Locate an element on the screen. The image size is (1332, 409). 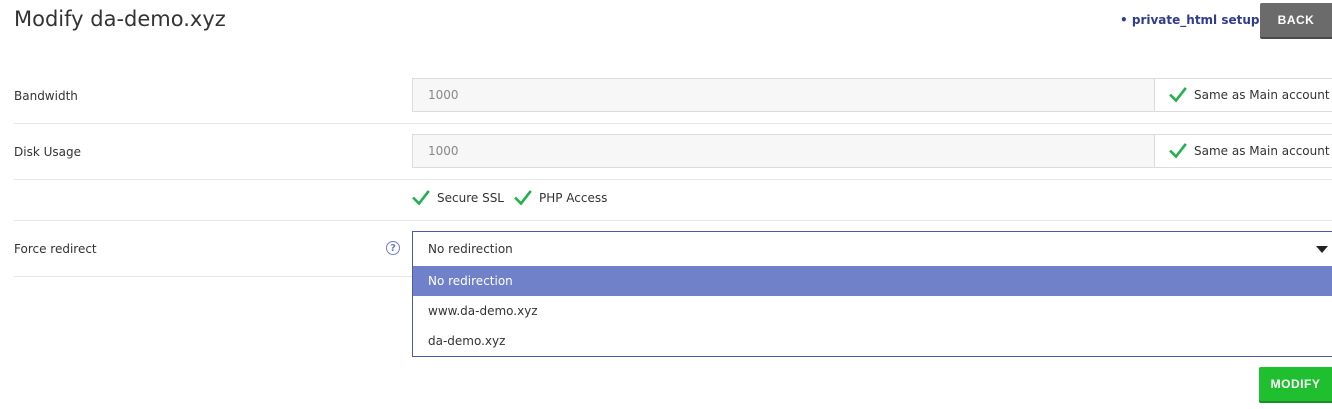
force-redirect-label: Force redirect is located at coordinates (55, 249).